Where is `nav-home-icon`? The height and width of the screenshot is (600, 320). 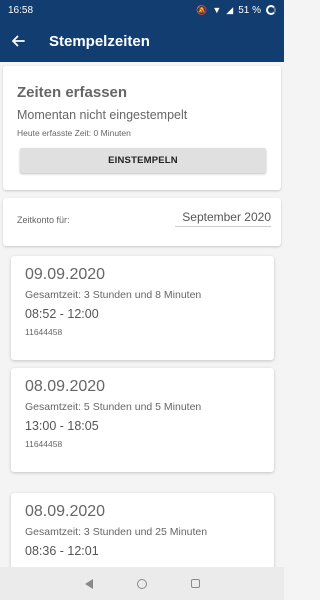
nav-home-icon is located at coordinates (141, 583).